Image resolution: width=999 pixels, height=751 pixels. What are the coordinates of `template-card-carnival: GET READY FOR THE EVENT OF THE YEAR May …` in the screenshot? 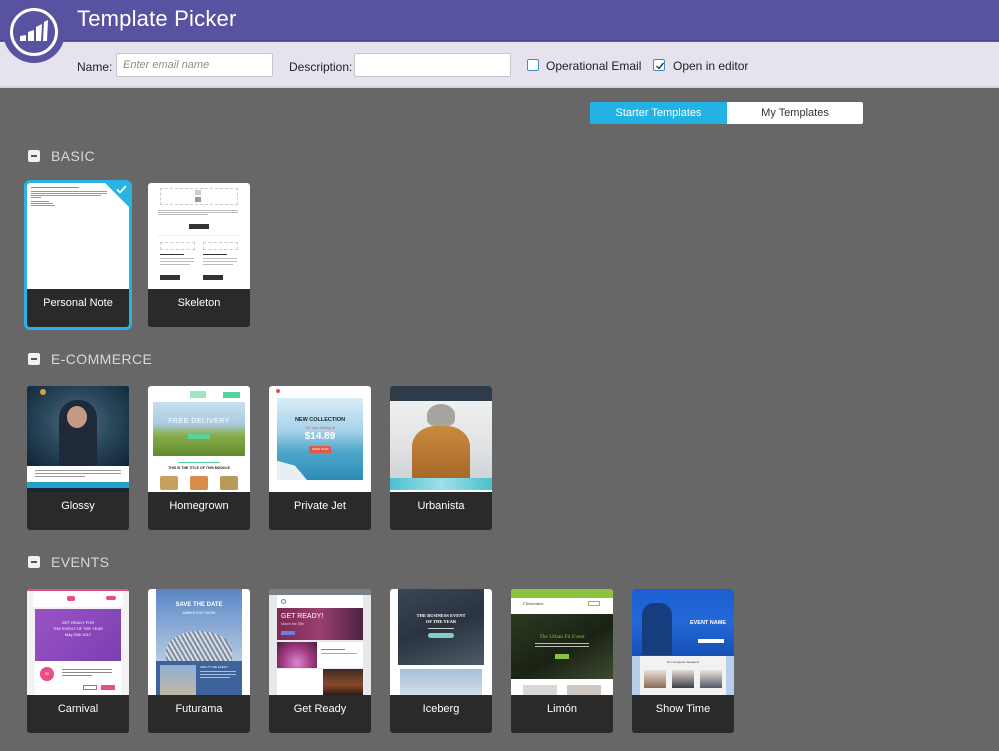 It's located at (78, 661).